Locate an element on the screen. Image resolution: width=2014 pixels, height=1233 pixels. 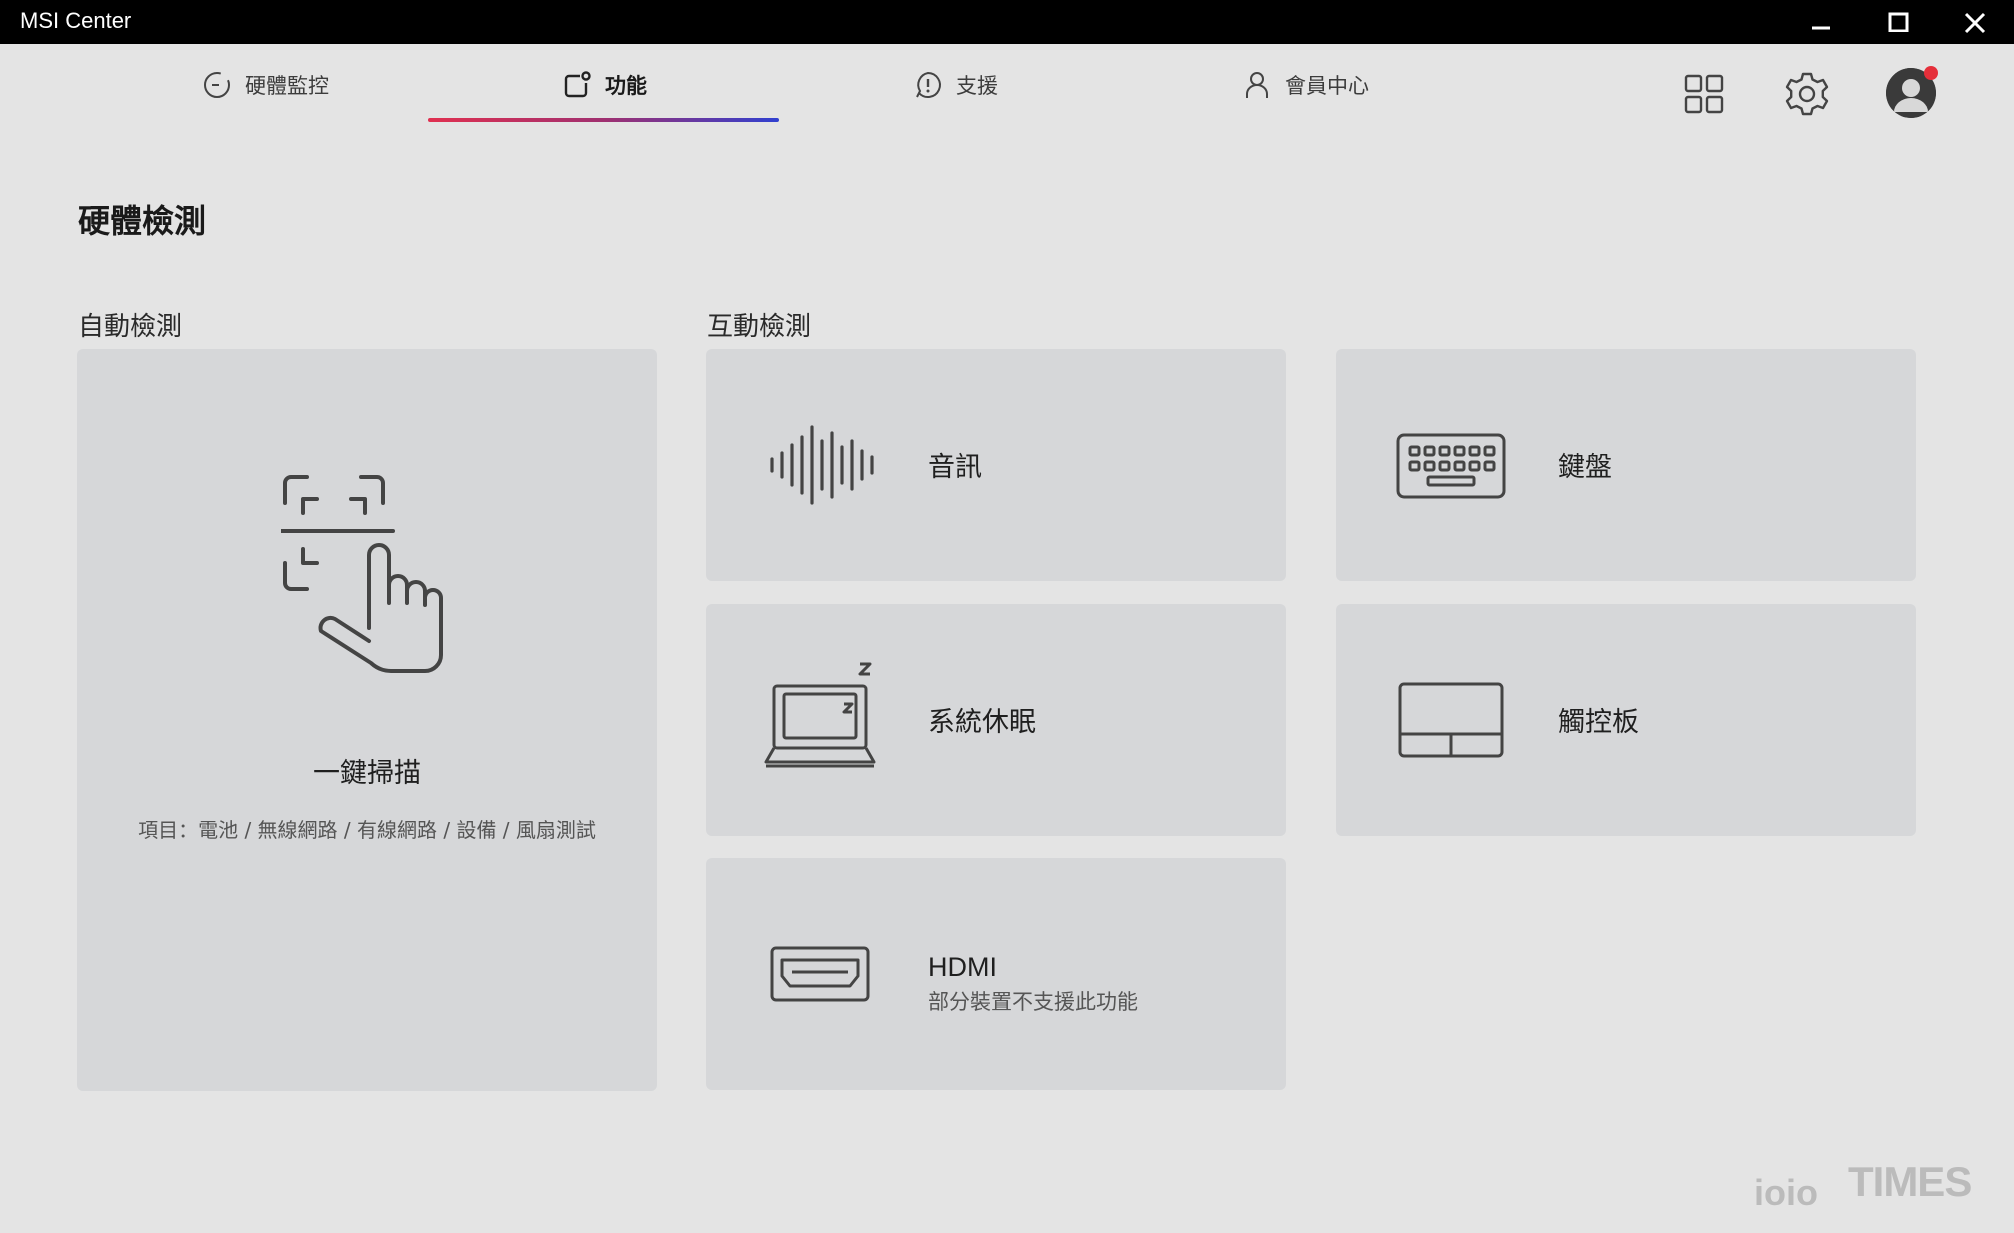
system-sleep-test-card: 系統休眠 is located at coordinates (996, 720).